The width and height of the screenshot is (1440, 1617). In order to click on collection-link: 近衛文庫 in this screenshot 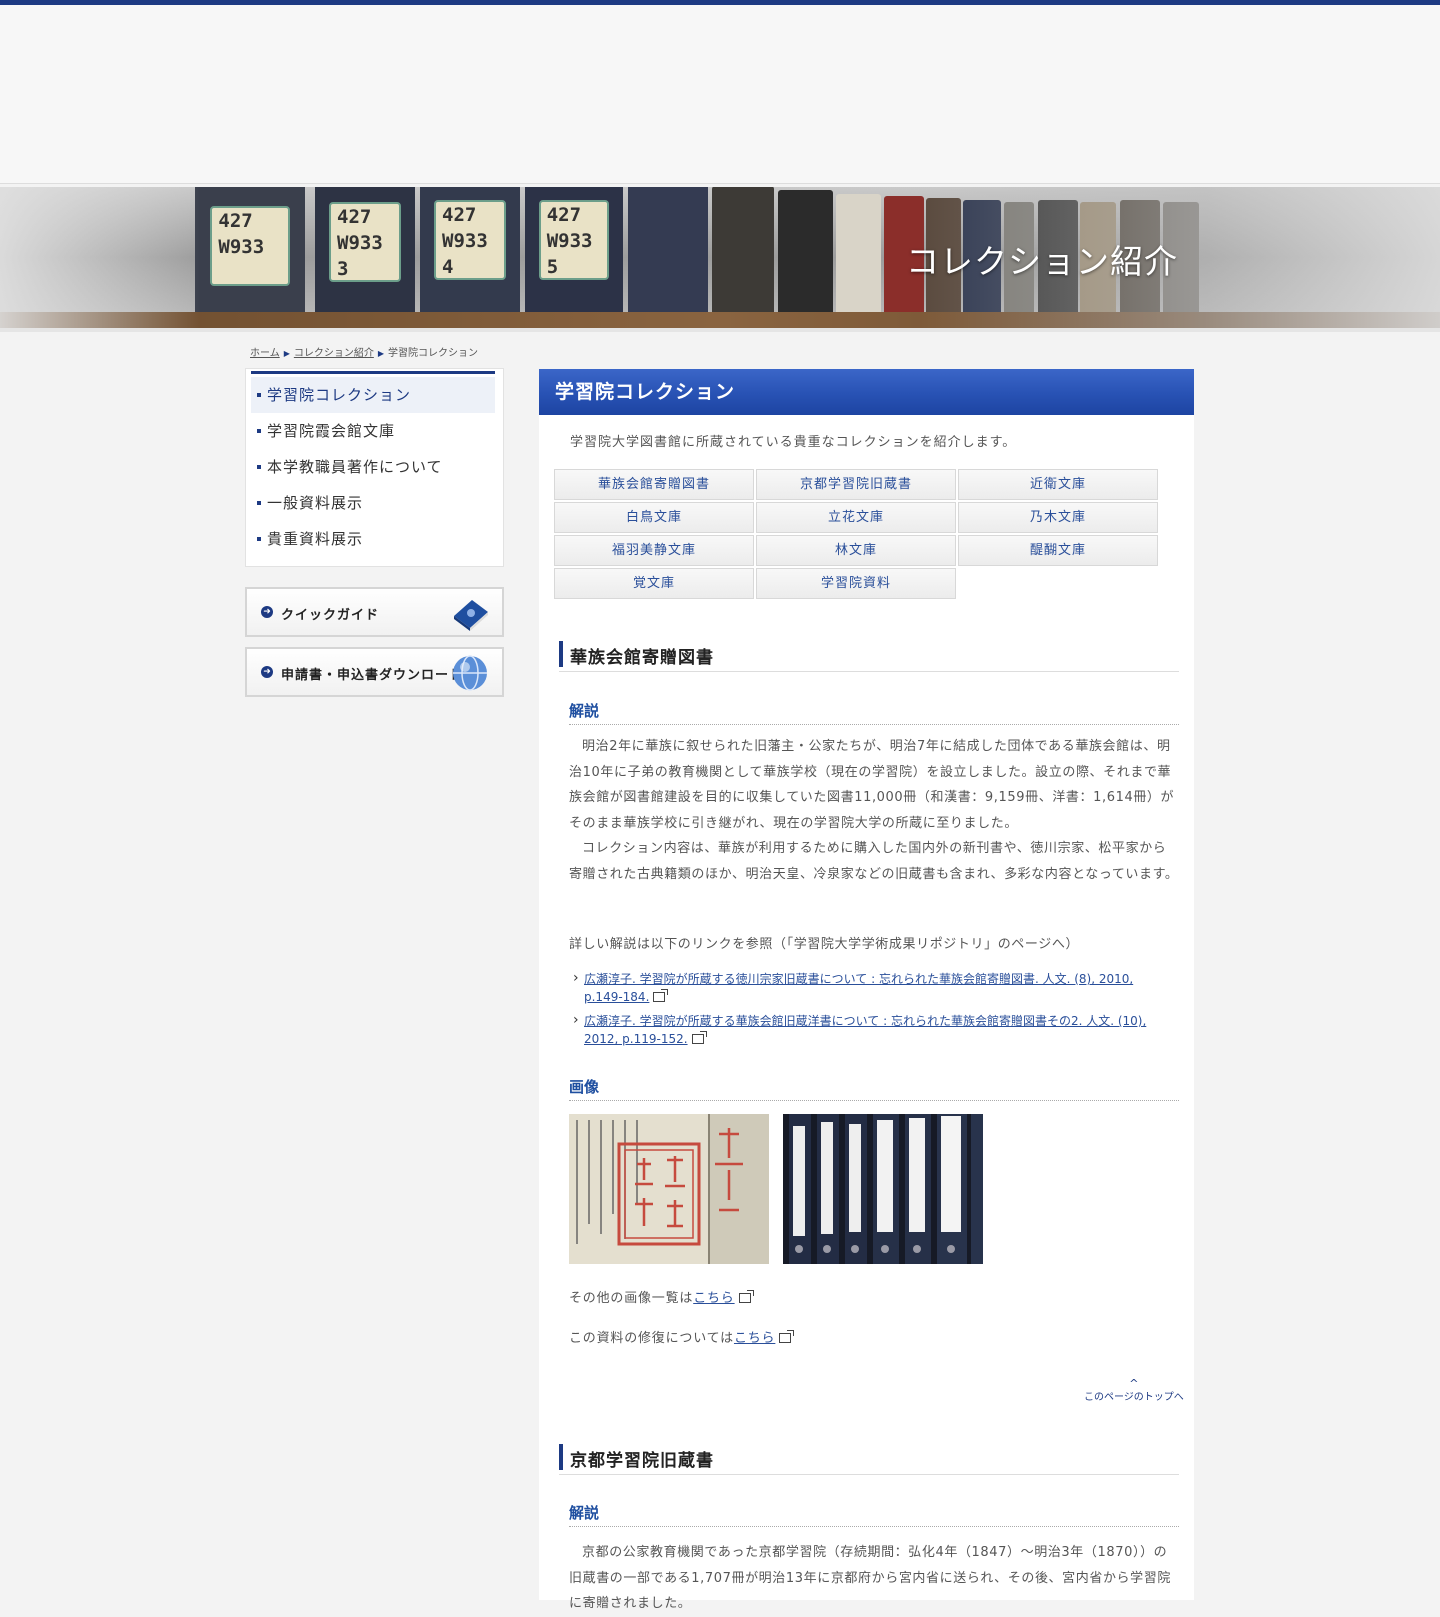, I will do `click(1058, 484)`.